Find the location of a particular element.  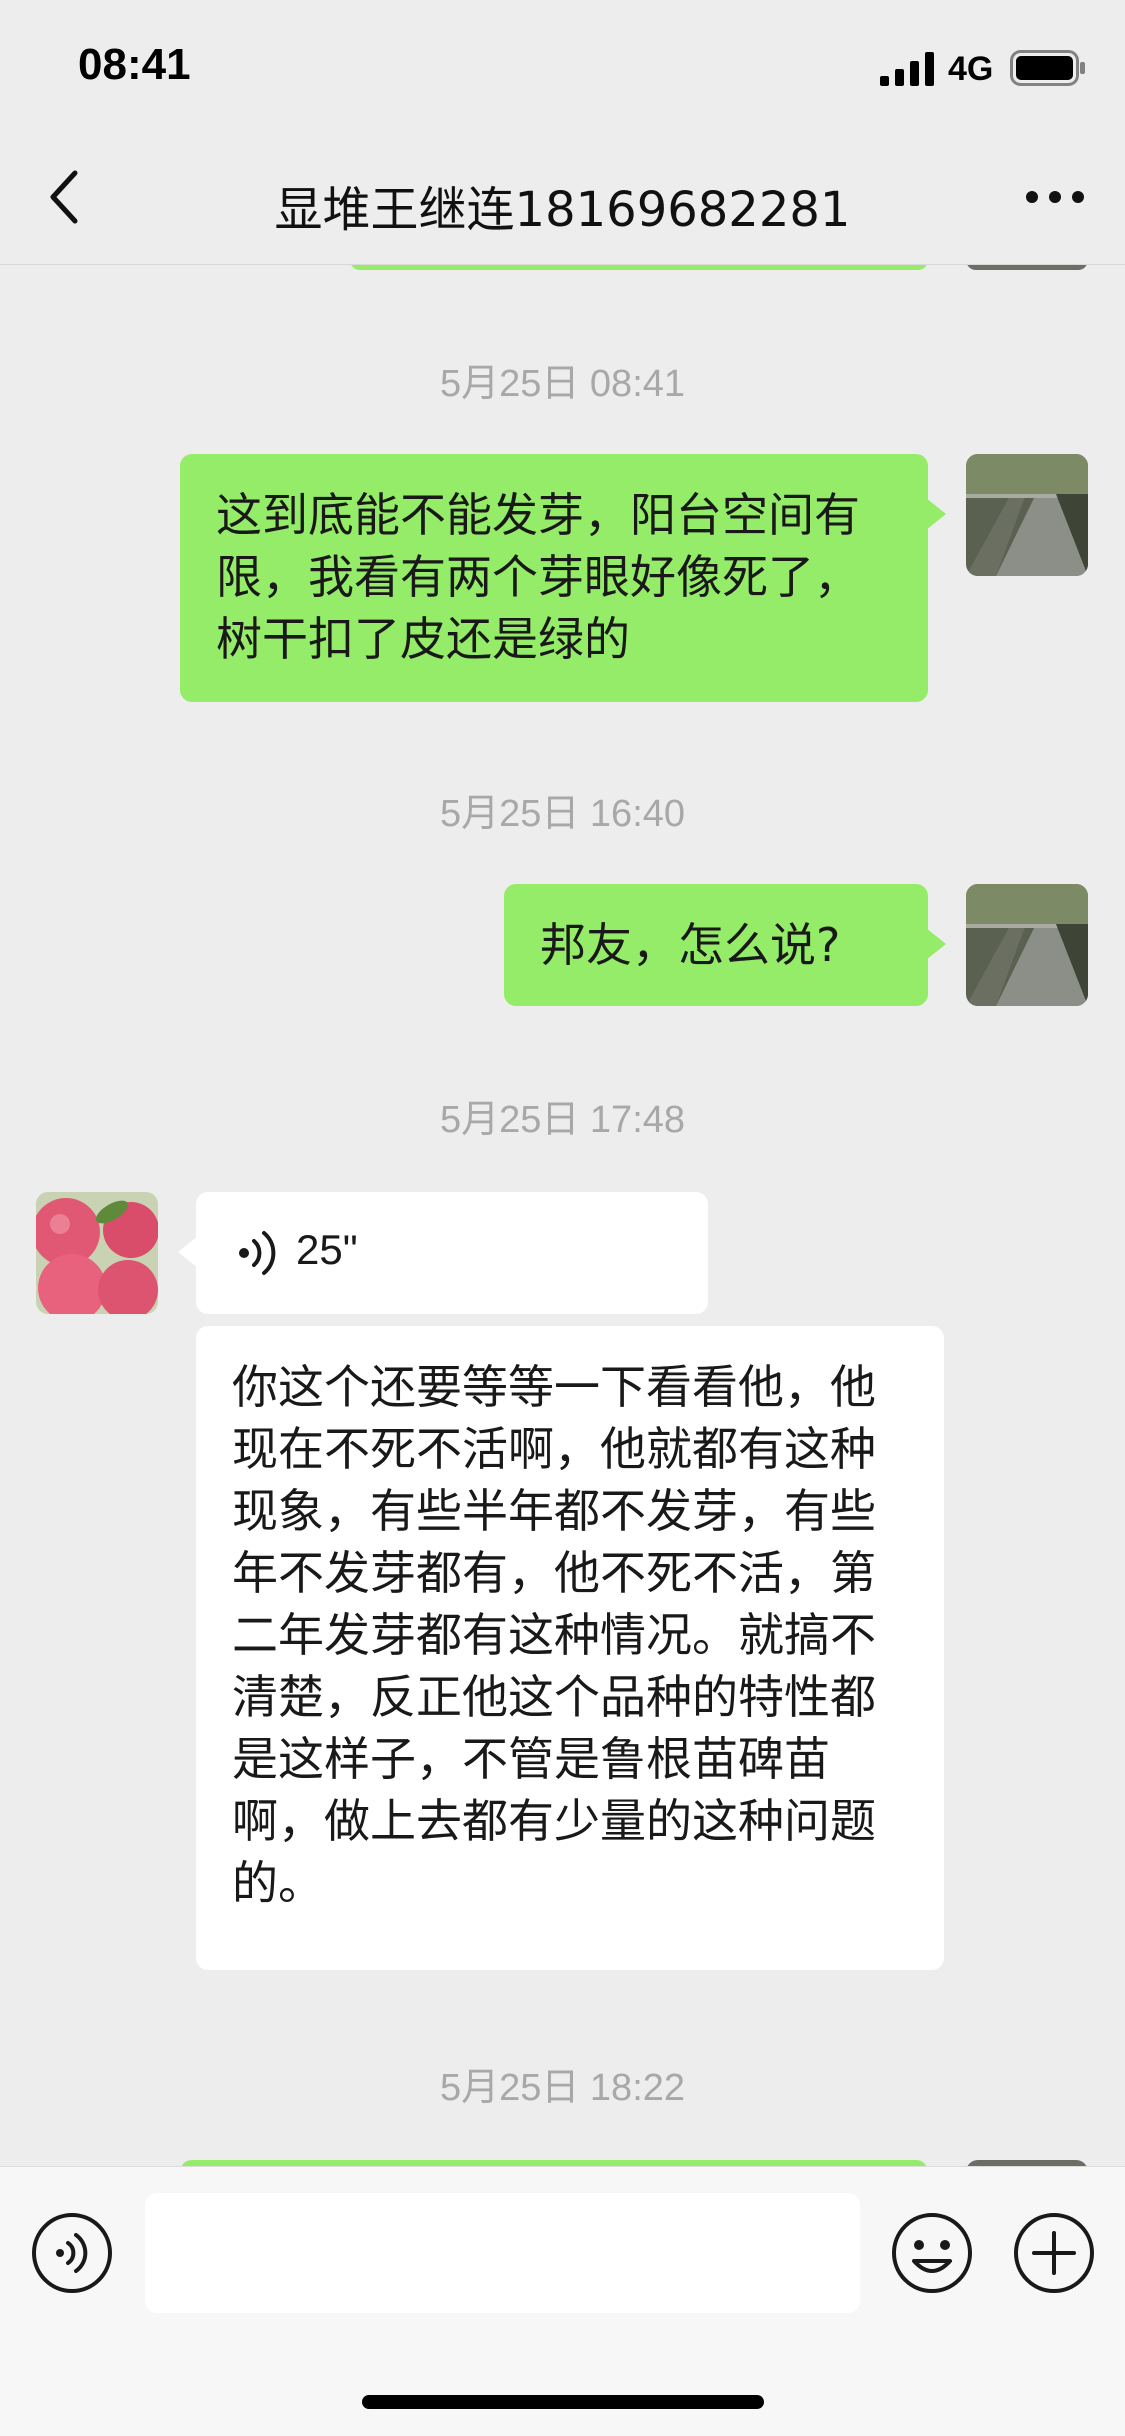

voice-message-bubble: 25" is located at coordinates (443, 1253).